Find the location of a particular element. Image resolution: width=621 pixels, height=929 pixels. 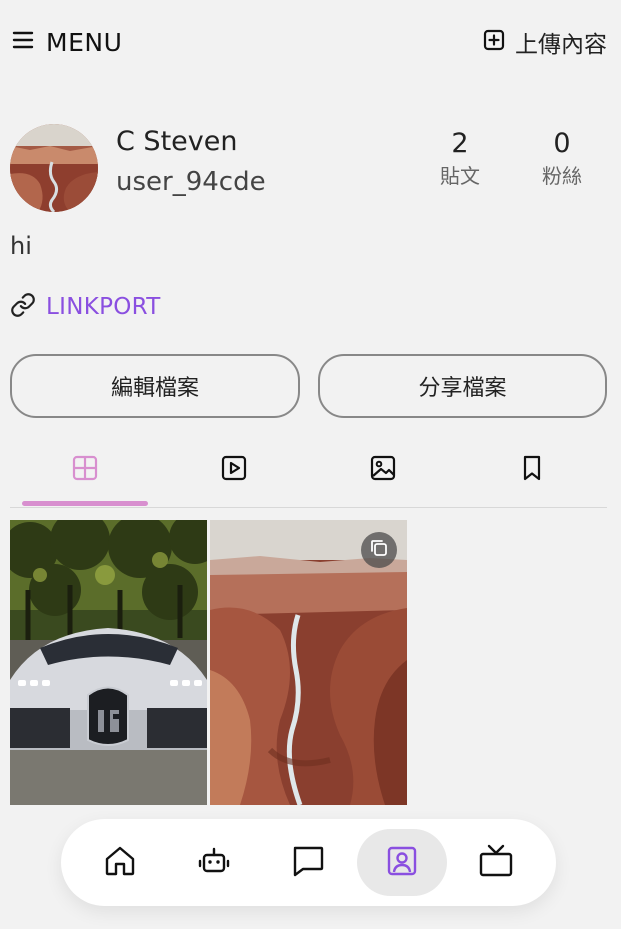

nav-bot is located at coordinates (214, 862).